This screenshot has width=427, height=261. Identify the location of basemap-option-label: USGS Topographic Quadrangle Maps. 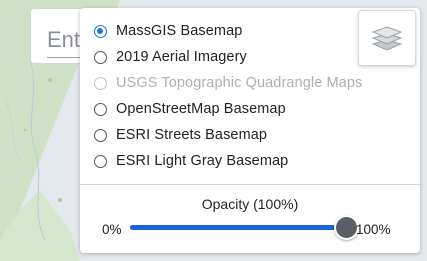
(239, 83).